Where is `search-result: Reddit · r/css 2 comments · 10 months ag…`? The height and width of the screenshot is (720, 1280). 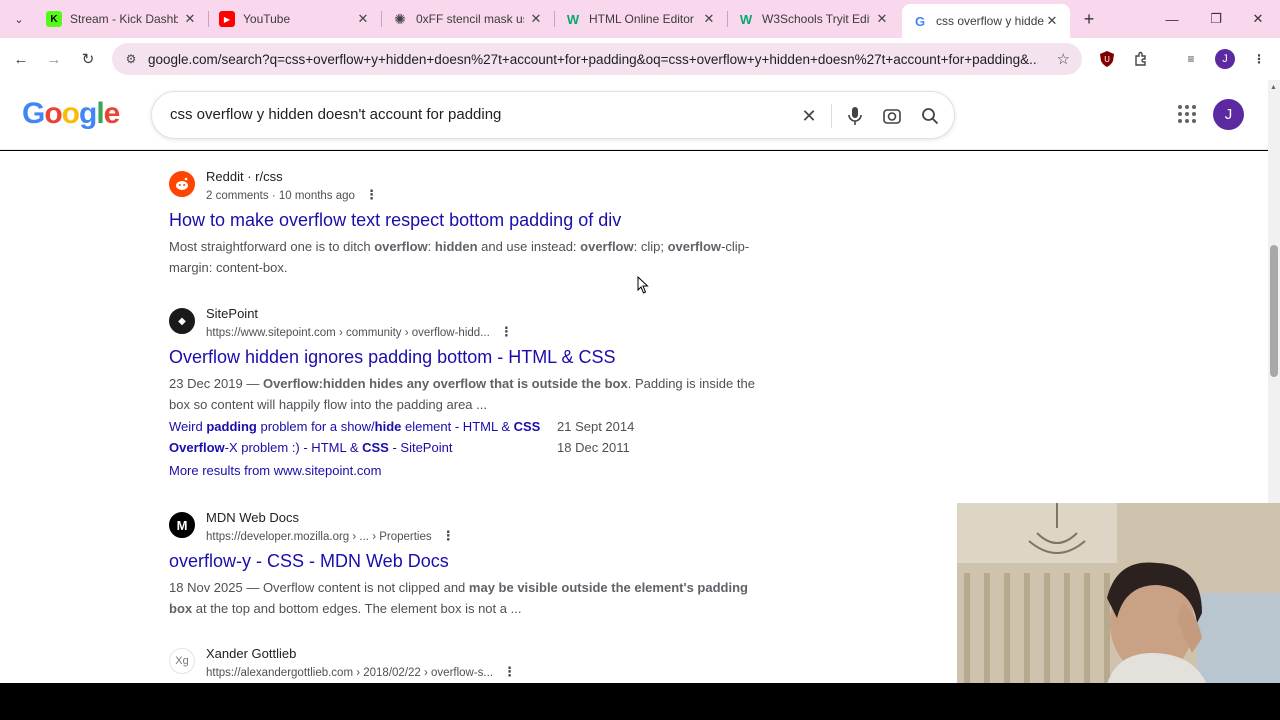 search-result: Reddit · r/css 2 comments · 10 months ag… is located at coordinates (469, 223).